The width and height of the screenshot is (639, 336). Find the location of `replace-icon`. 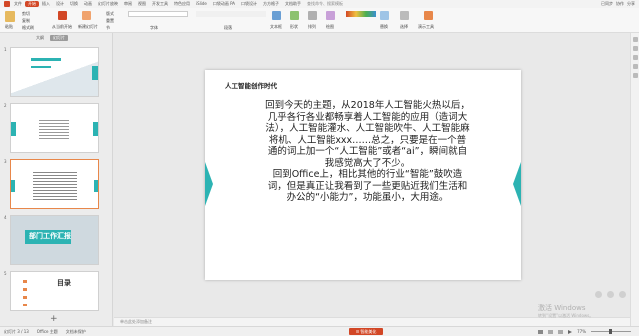

replace-icon is located at coordinates (384, 15).